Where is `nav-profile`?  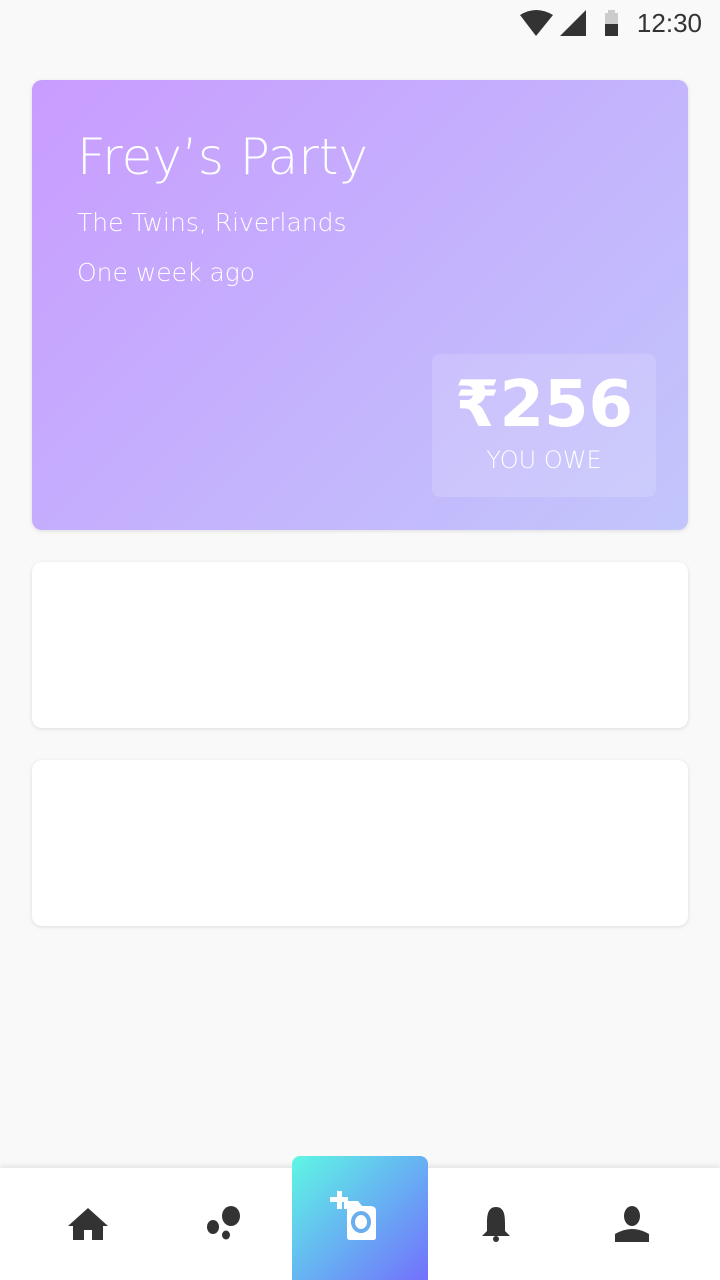 nav-profile is located at coordinates (632, 1224).